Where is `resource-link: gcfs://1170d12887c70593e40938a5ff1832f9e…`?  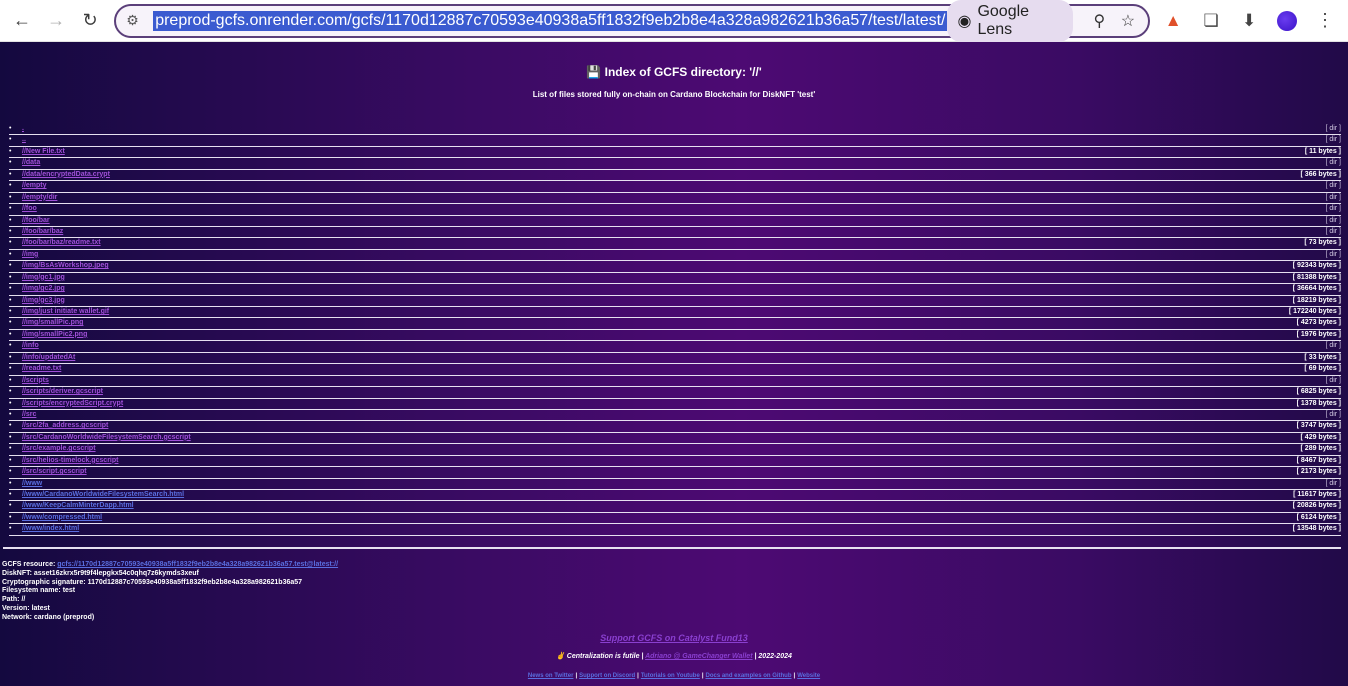 resource-link: gcfs://1170d12887c70593e40938a5ff1832f9e… is located at coordinates (197, 564).